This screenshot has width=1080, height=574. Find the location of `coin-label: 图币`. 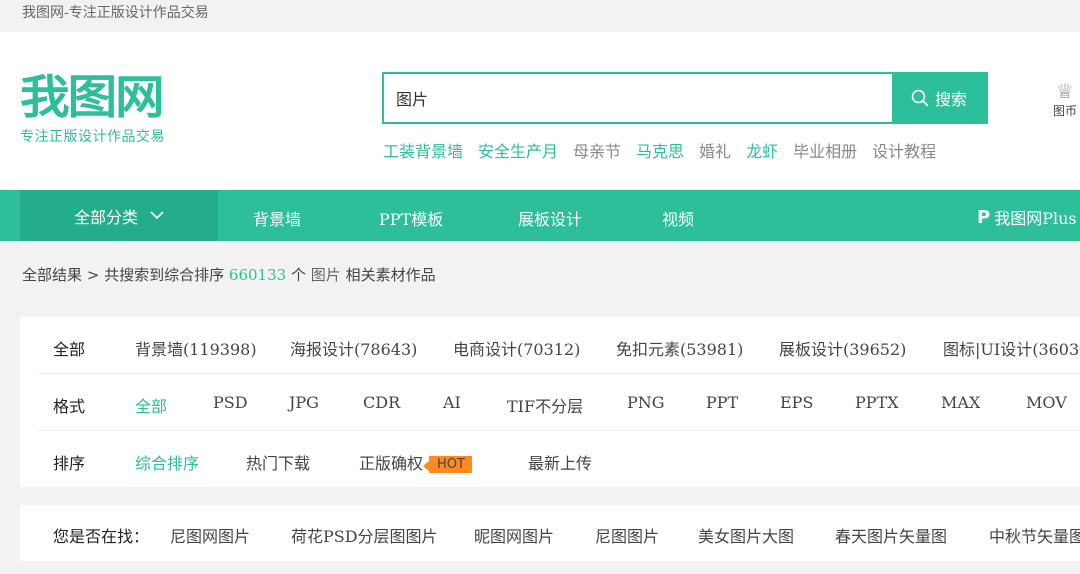

coin-label: 图币 is located at coordinates (1064, 111).